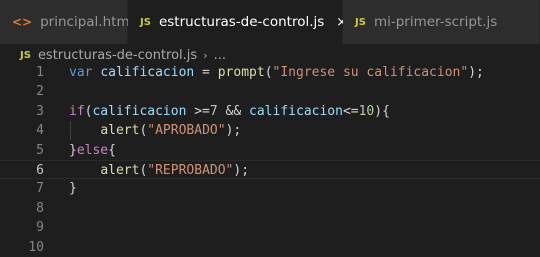  What do you see at coordinates (36, 247) in the screenshot?
I see `line-number: 10` at bounding box center [36, 247].